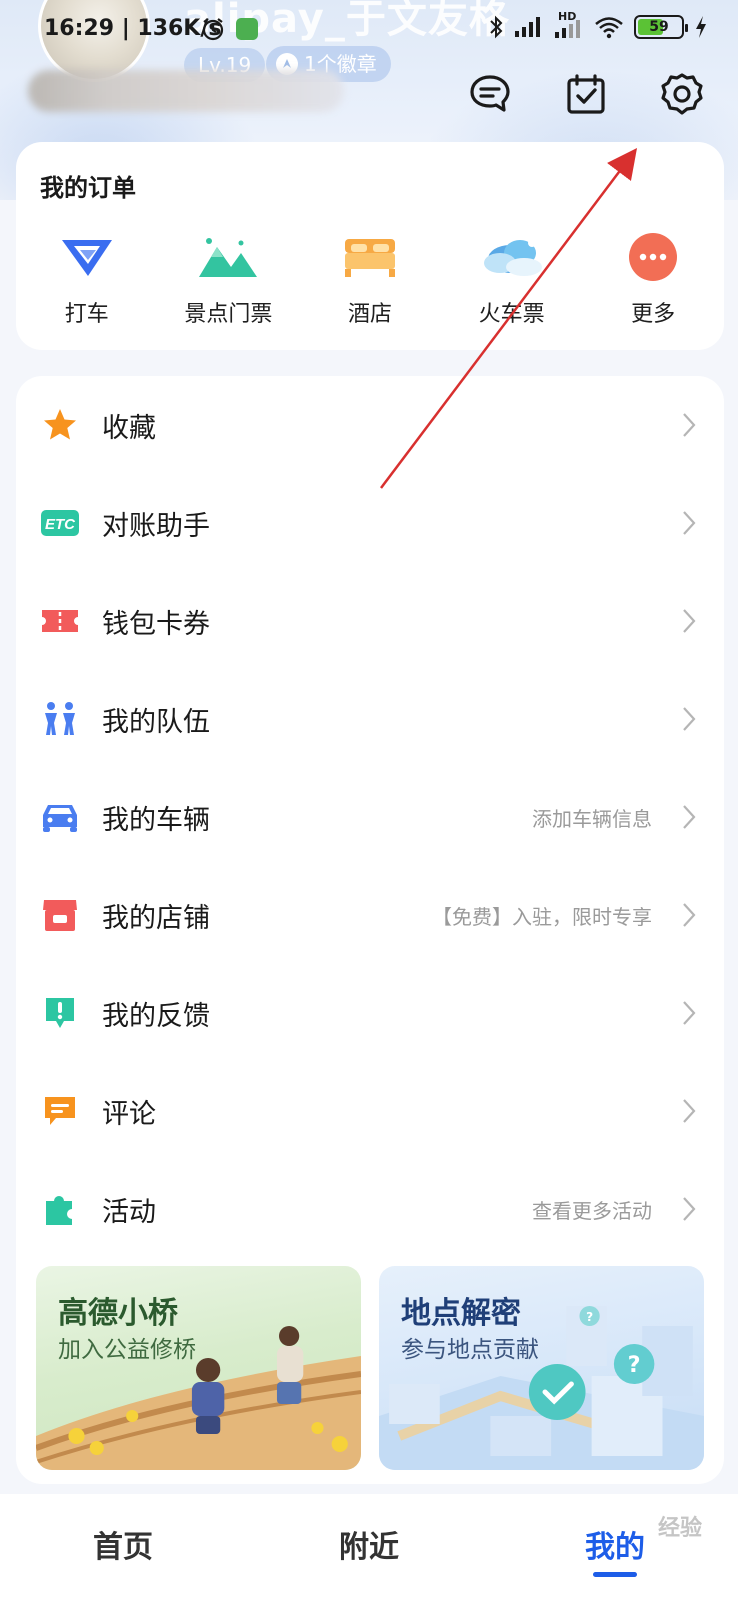 Image resolution: width=738 pixels, height=1600 pixels. Describe the element at coordinates (247, 29) in the screenshot. I see `app-notification-icon` at that location.